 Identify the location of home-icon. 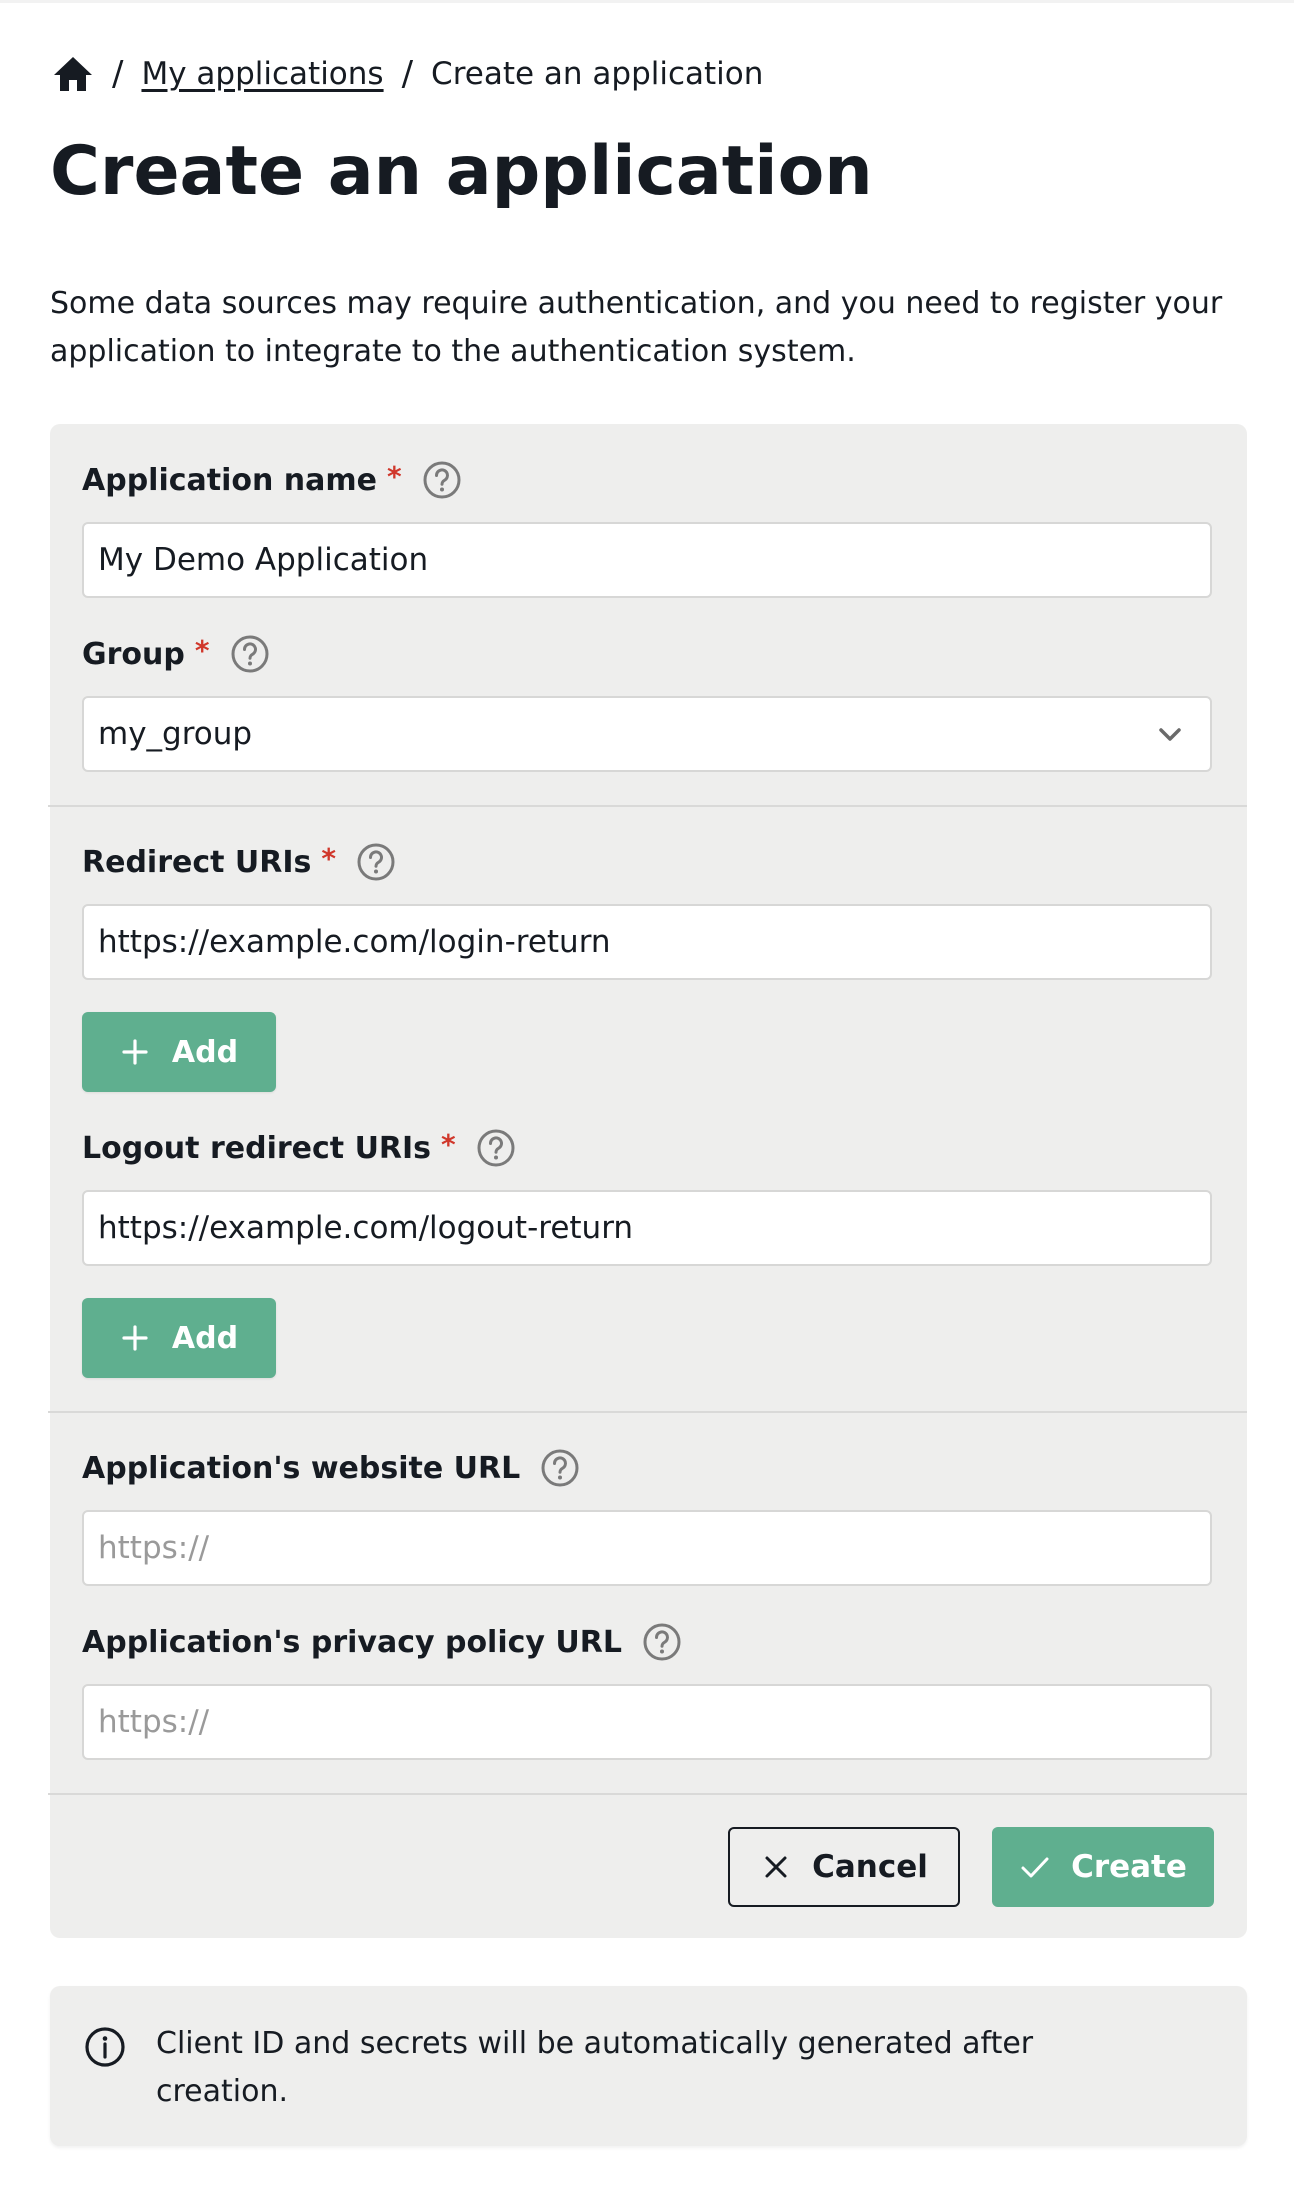
(73, 74).